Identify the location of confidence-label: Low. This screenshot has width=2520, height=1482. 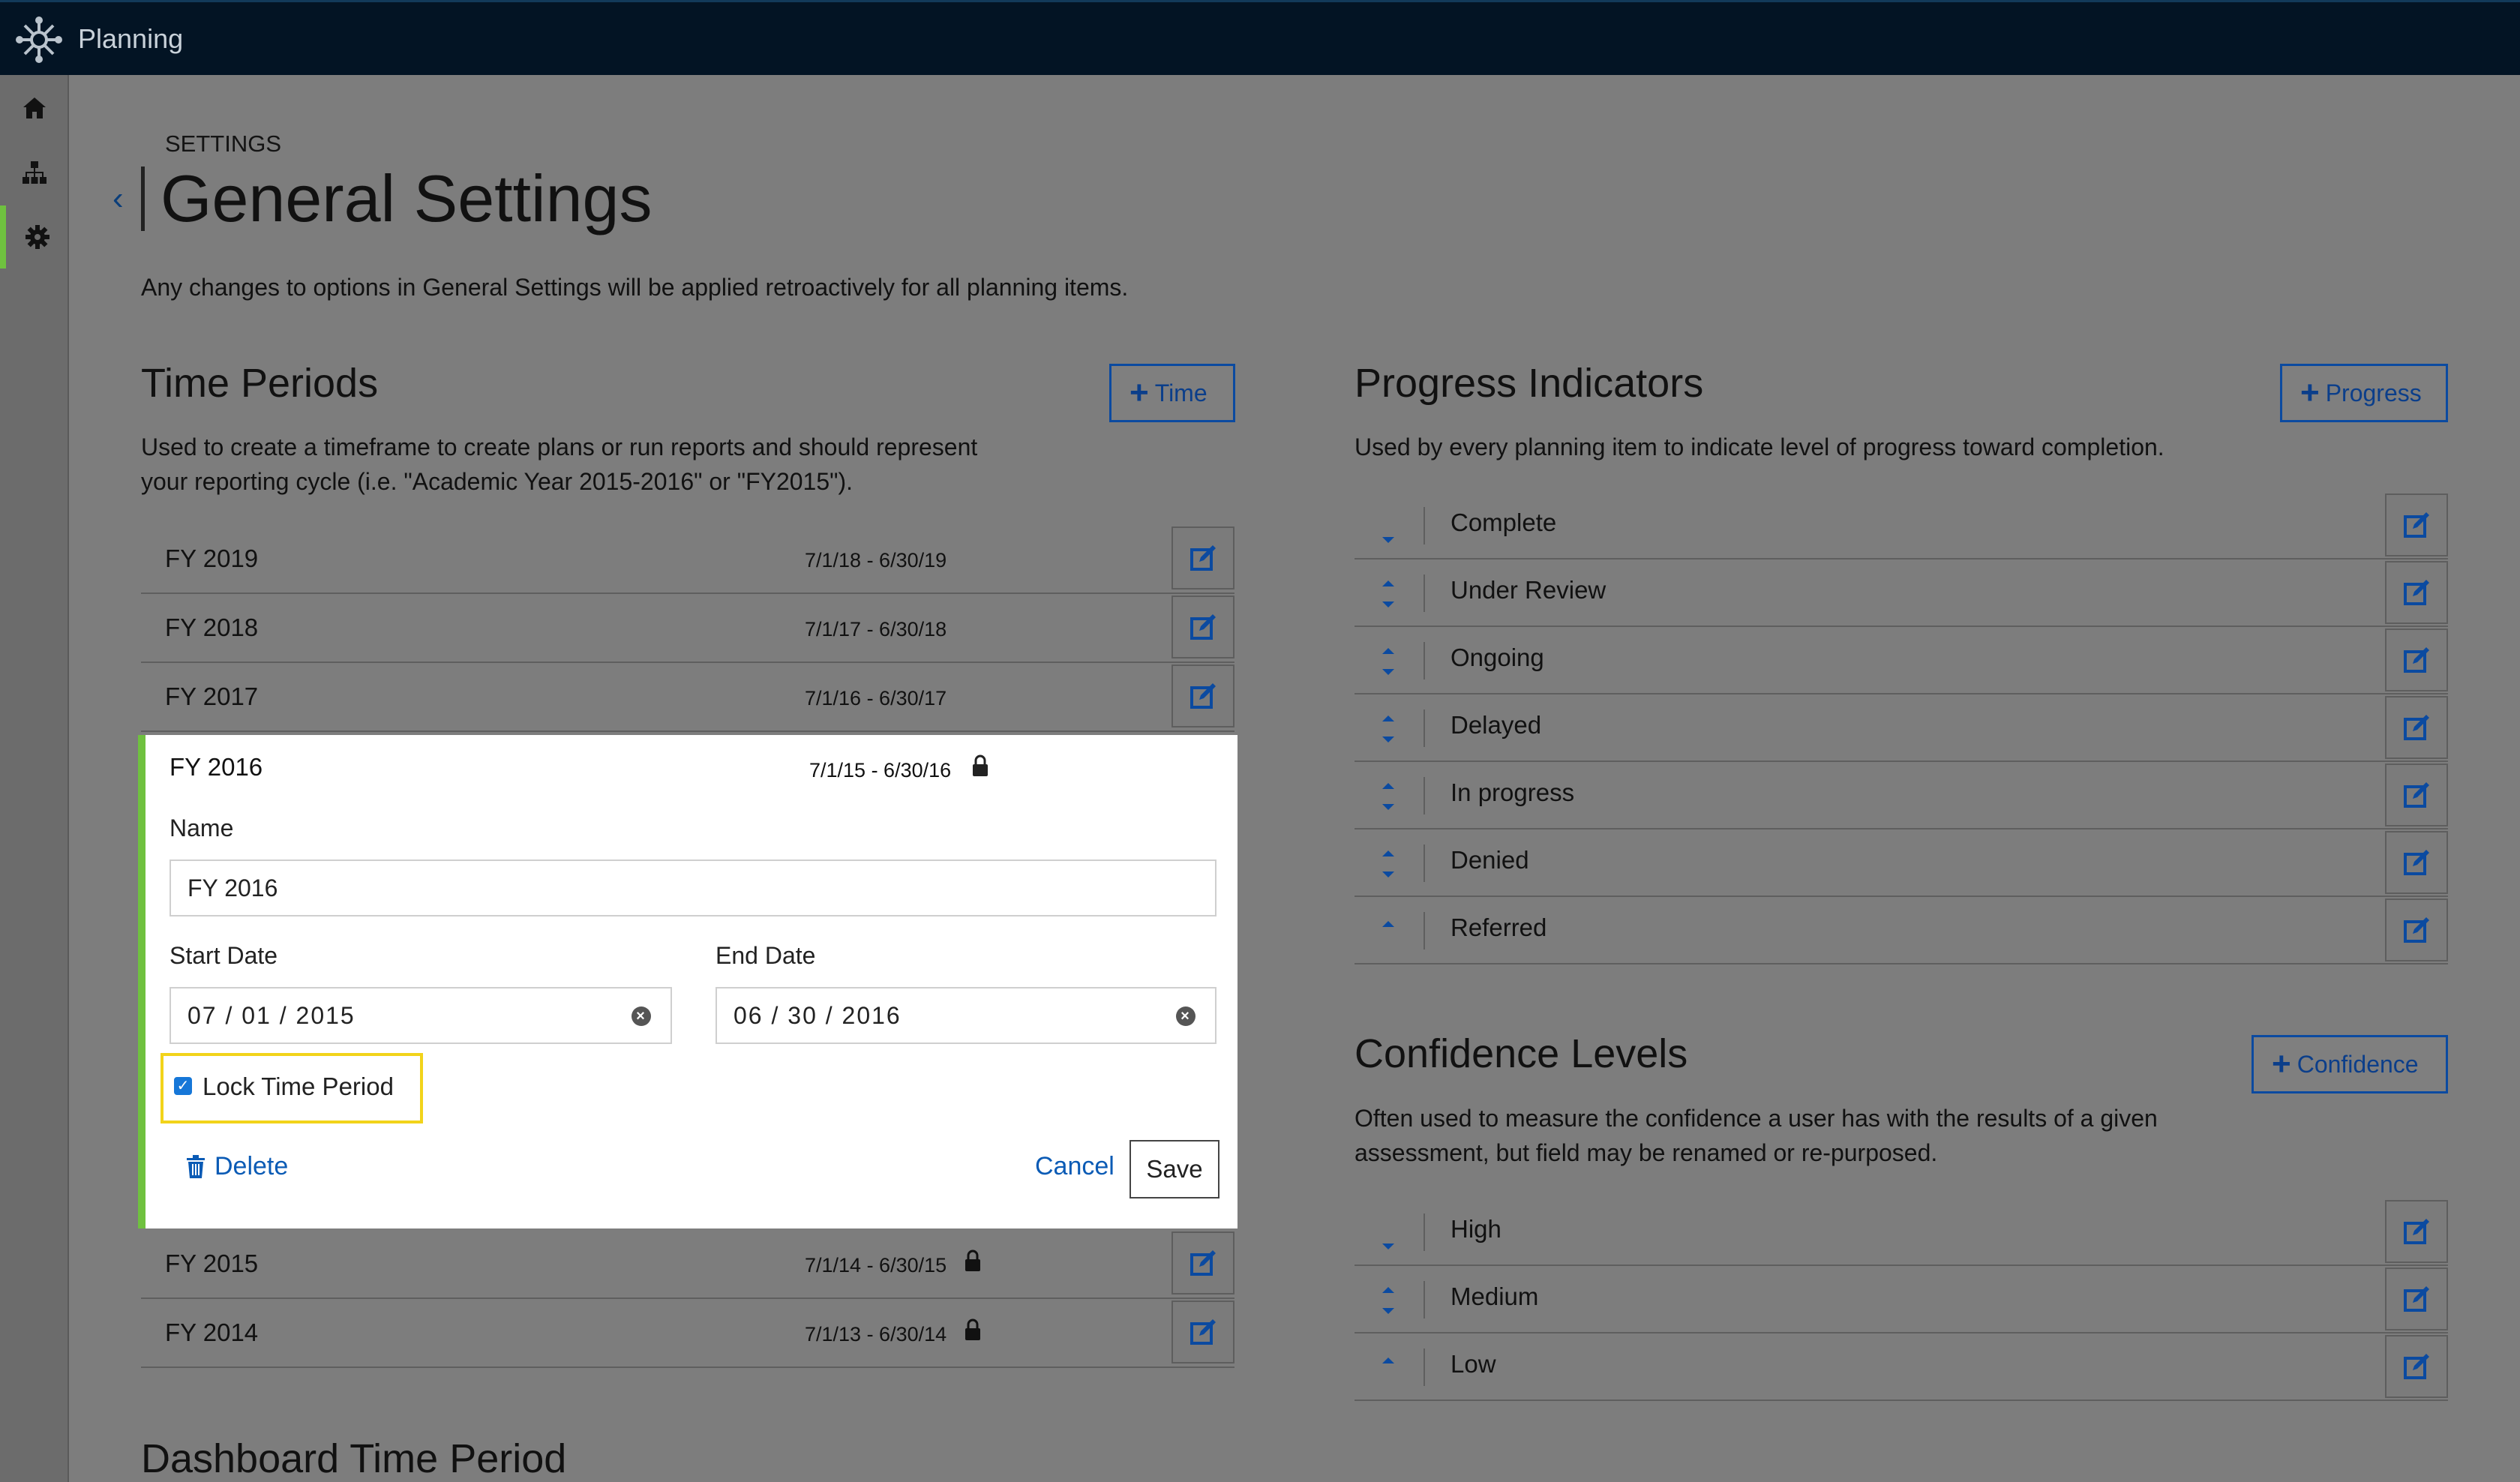
(1473, 1364).